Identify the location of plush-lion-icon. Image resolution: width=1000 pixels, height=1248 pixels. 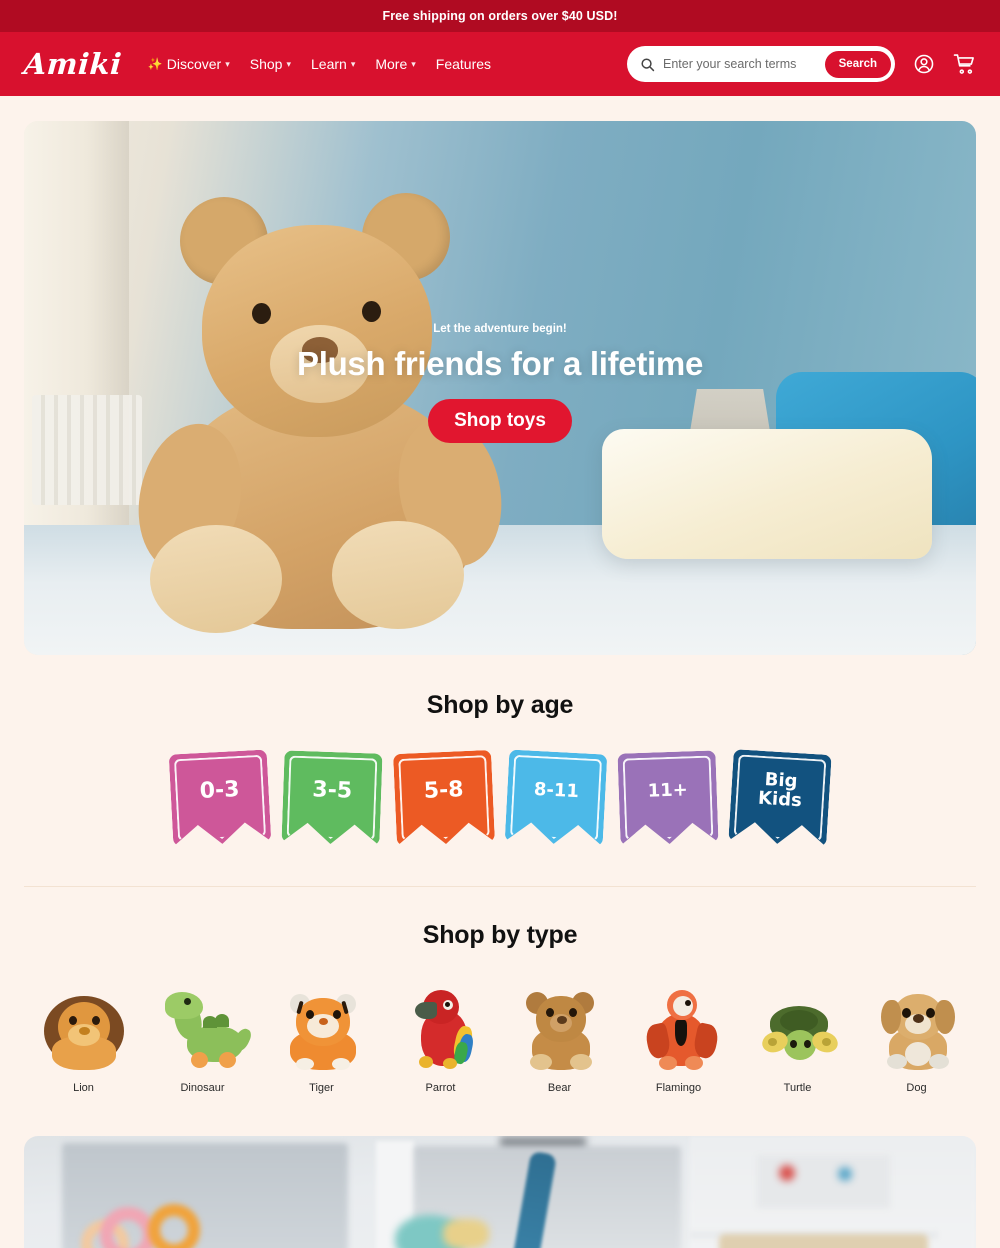
(84, 1026).